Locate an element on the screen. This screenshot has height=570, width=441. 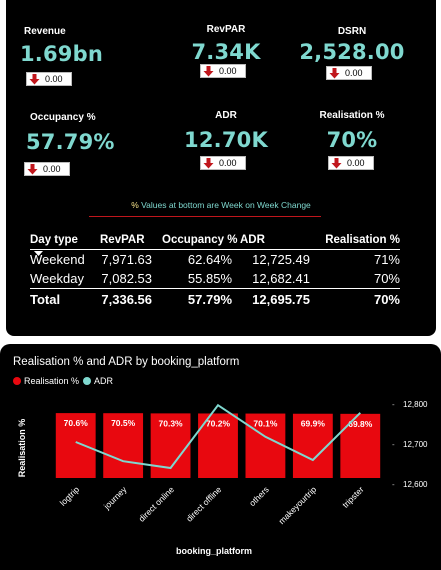
x-tick-label: makeyourtrip is located at coordinates (297, 505).